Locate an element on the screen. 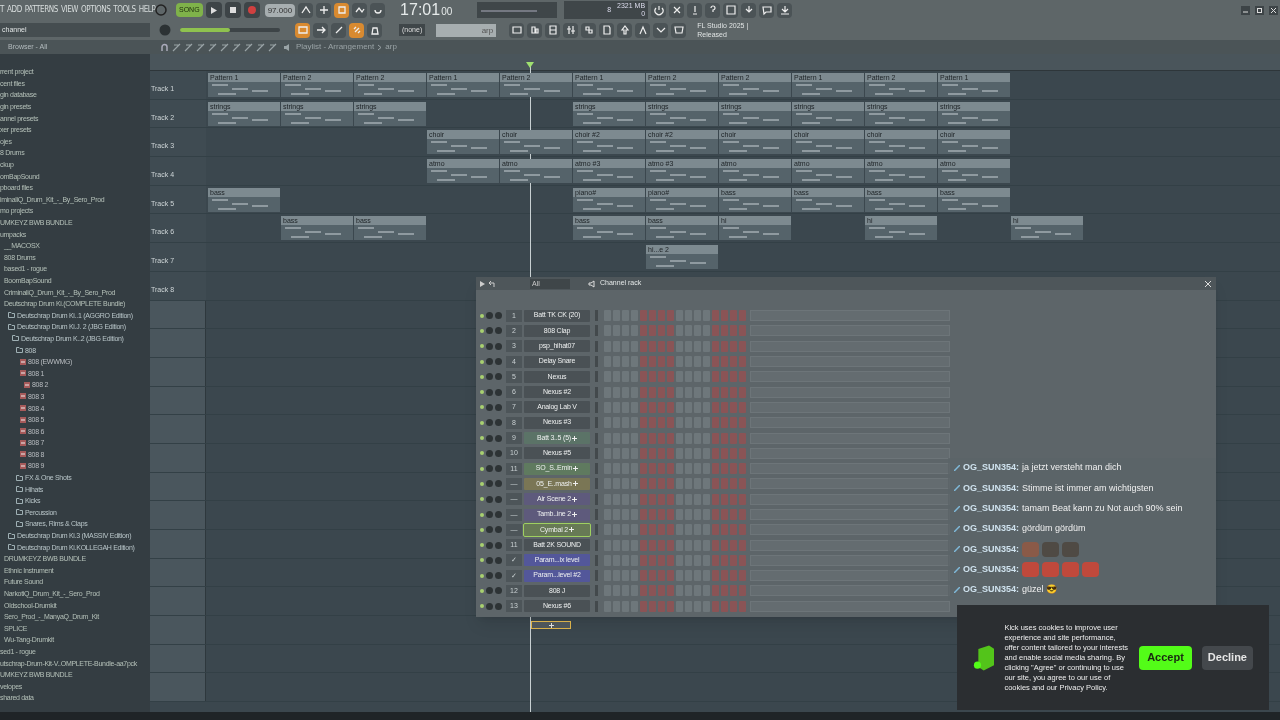 The height and width of the screenshot is (720, 1280). accept-button: Accept is located at coordinates (1165, 657).